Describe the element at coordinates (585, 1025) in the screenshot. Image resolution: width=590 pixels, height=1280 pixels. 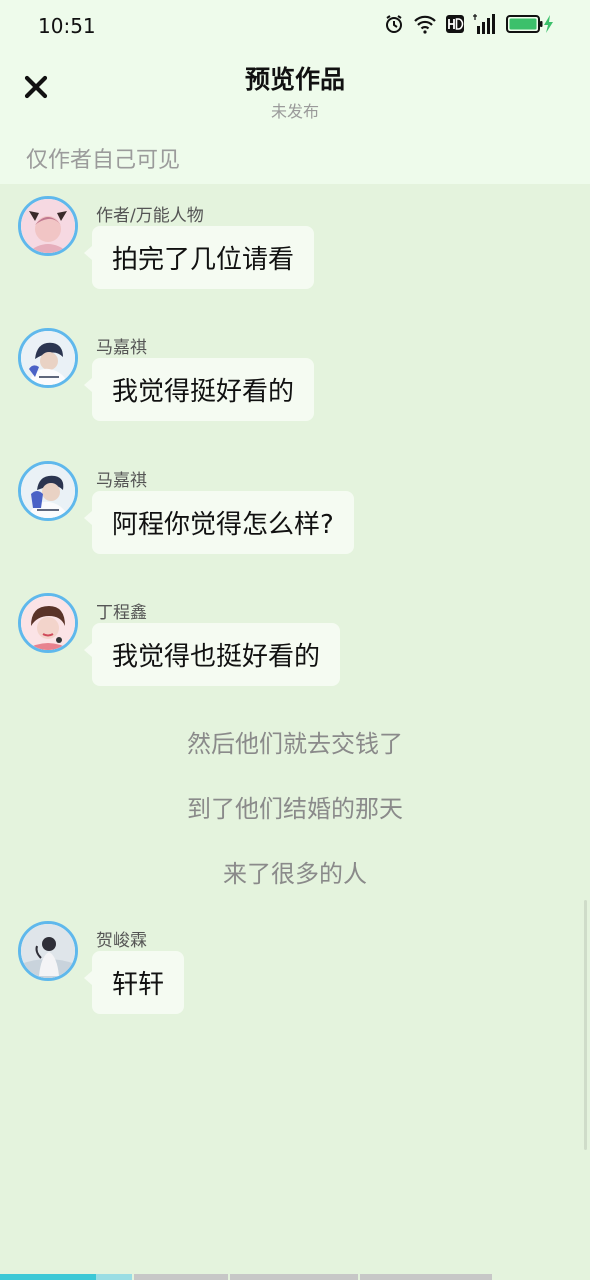
I see `scrollbar` at that location.